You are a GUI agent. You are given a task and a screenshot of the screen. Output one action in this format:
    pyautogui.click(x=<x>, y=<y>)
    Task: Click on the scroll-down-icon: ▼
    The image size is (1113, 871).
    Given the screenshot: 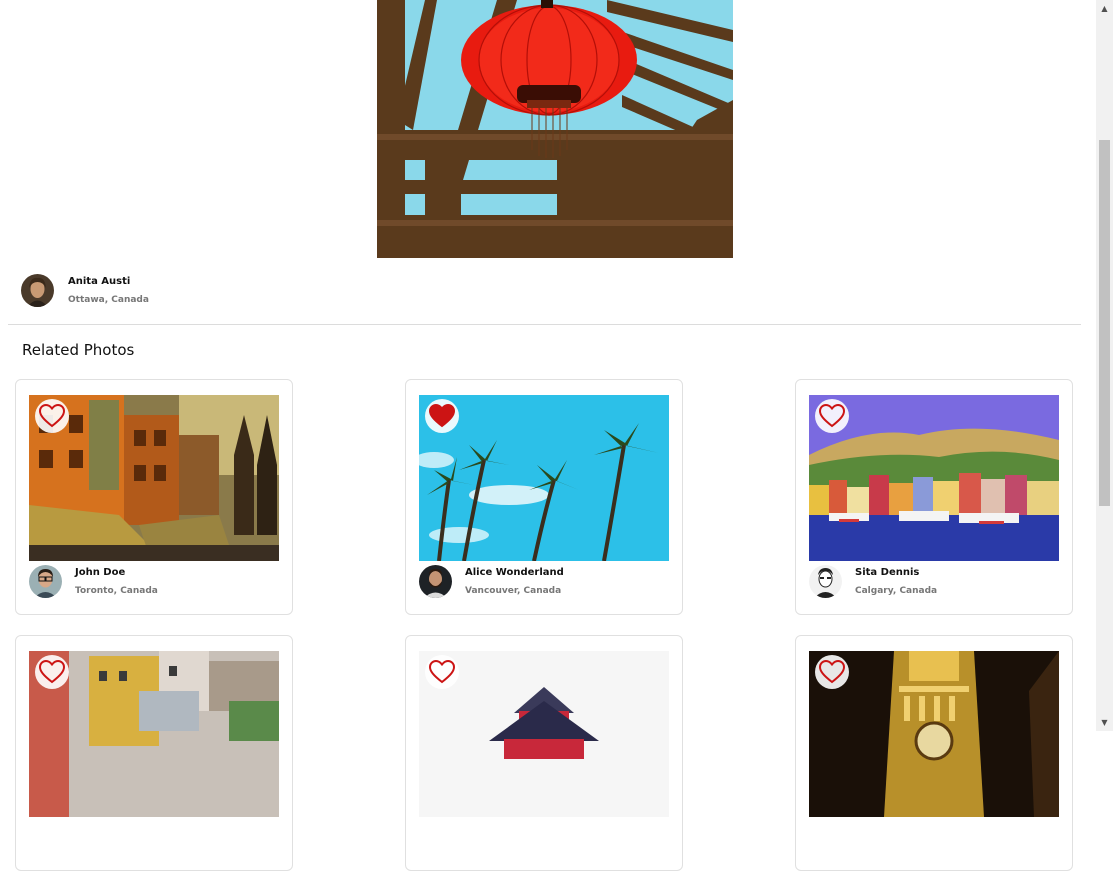 What is the action you would take?
    pyautogui.click(x=1104, y=722)
    